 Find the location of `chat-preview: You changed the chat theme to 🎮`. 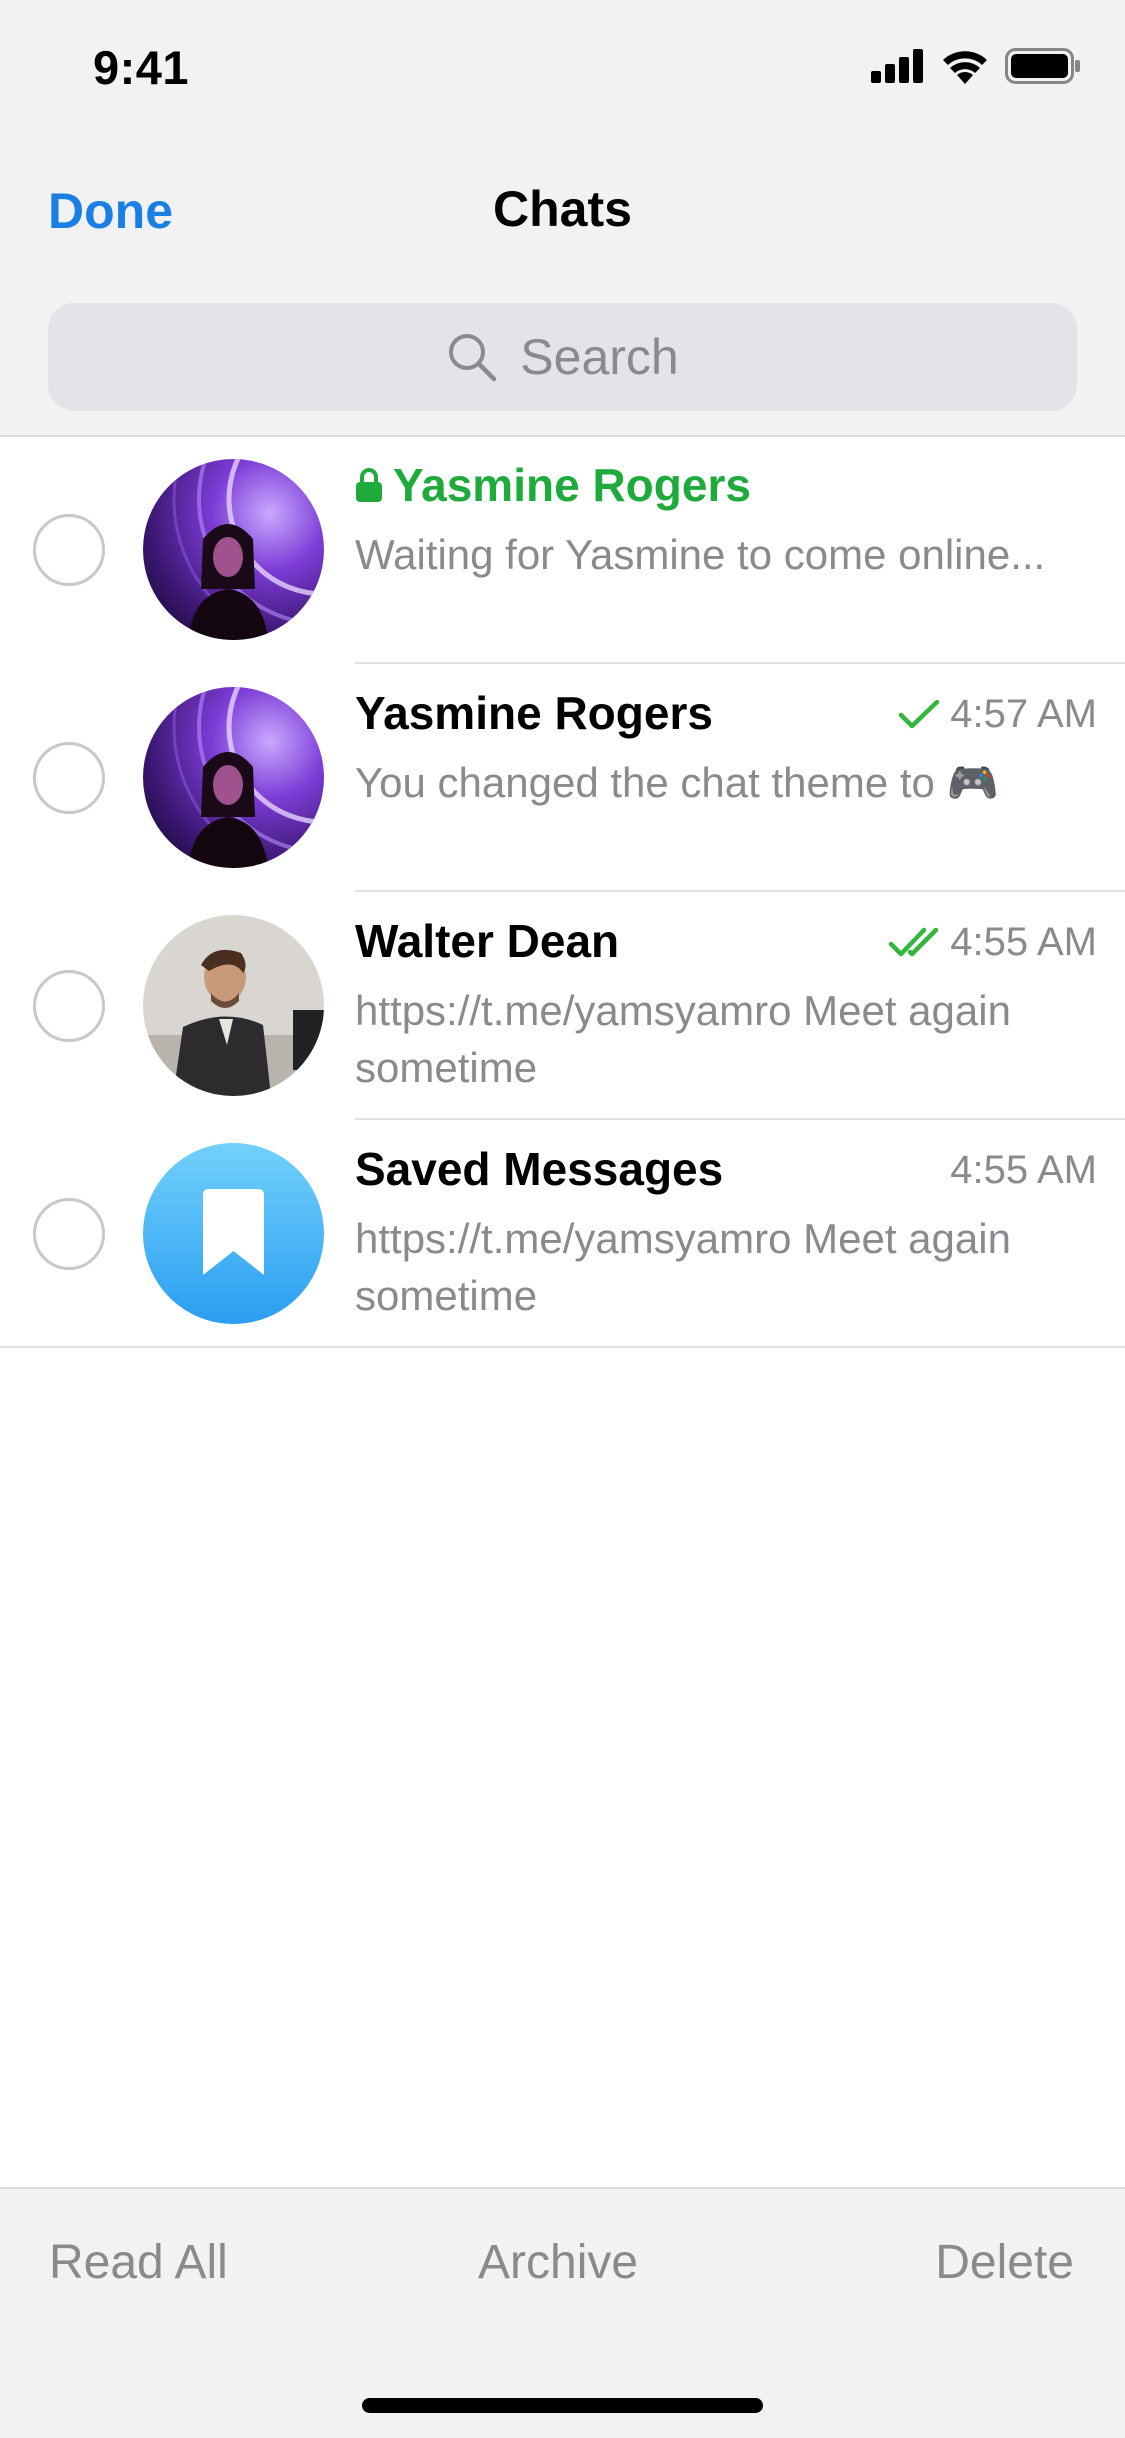

chat-preview: You changed the chat theme to 🎮 is located at coordinates (677, 782).